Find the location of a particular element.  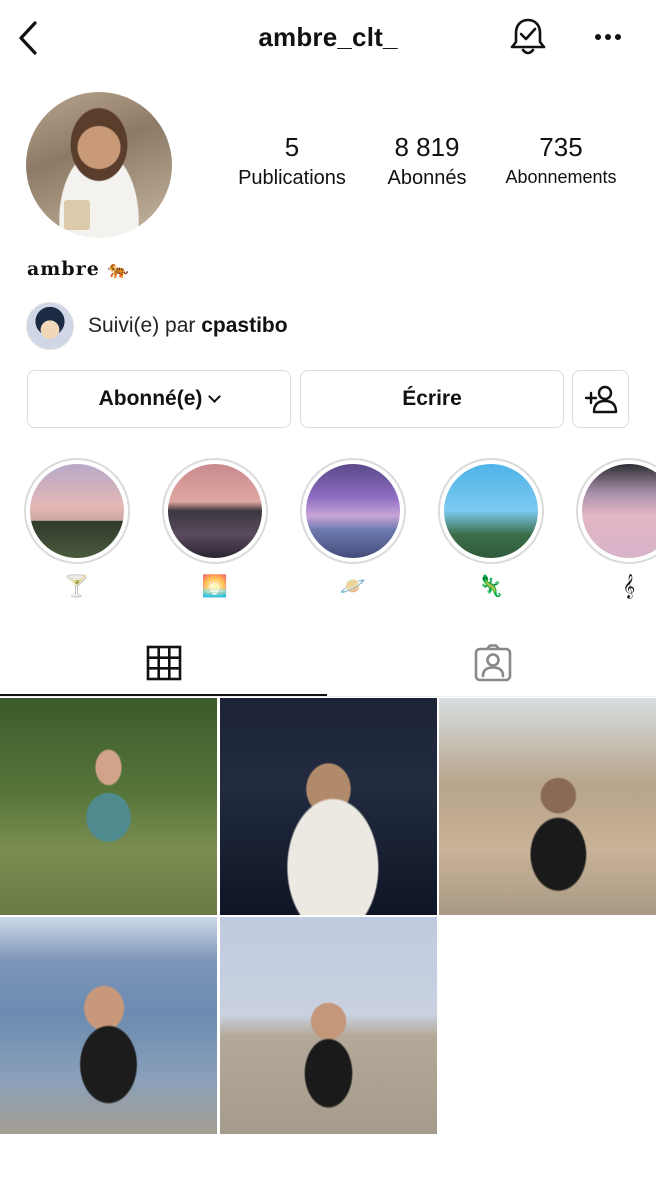

tab-posts-grid is located at coordinates (163, 663).